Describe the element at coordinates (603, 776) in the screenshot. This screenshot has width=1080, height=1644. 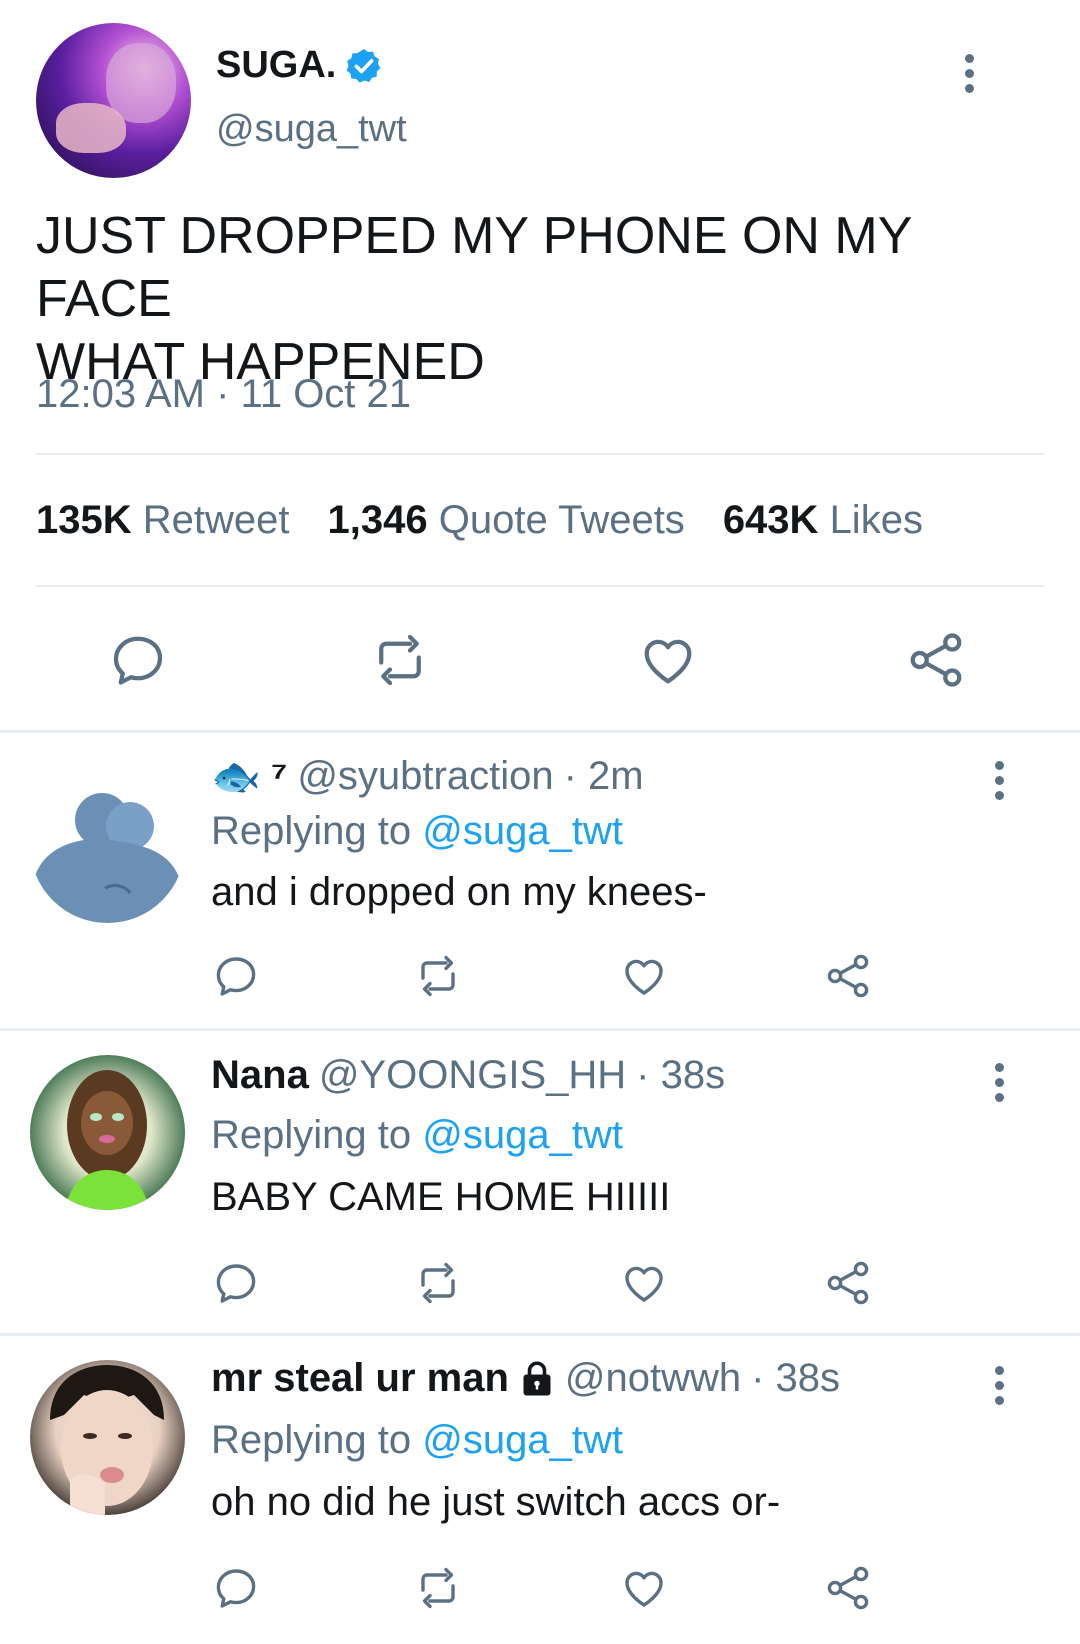
I see `reply-time: · 2m` at that location.